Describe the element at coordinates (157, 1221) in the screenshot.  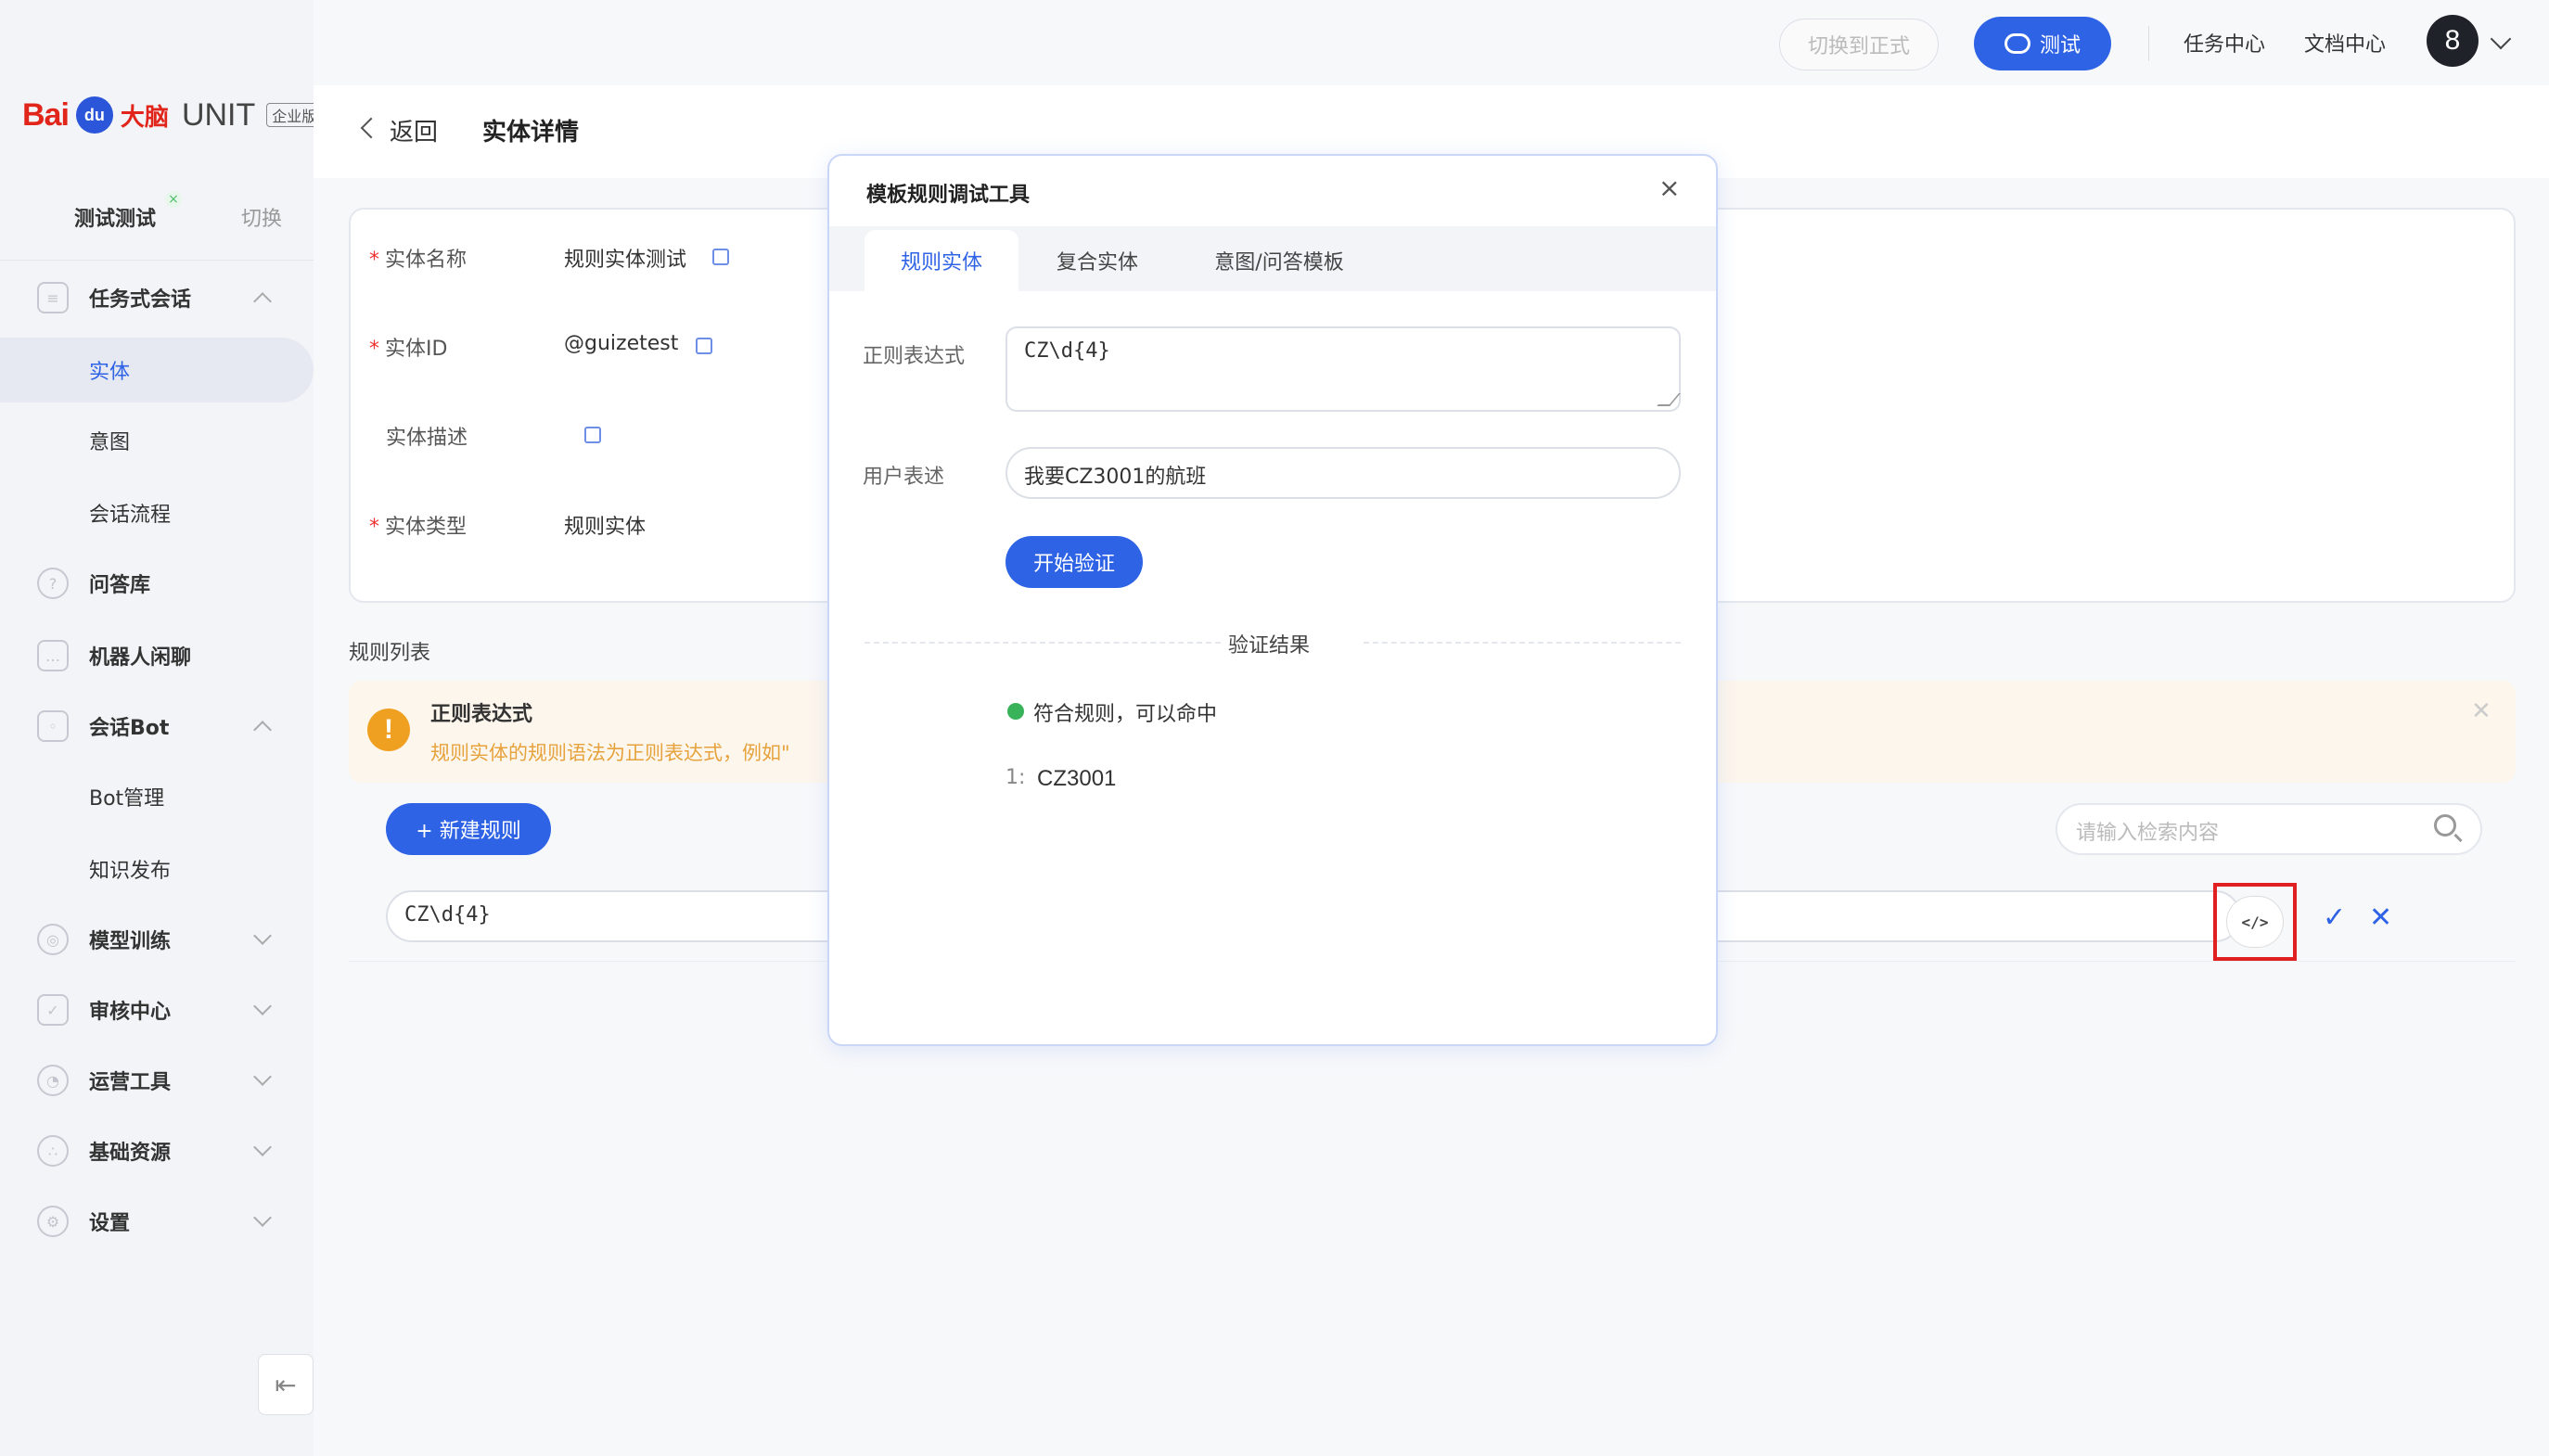
I see `sidebar-item-settings: ⚙ 设置` at that location.